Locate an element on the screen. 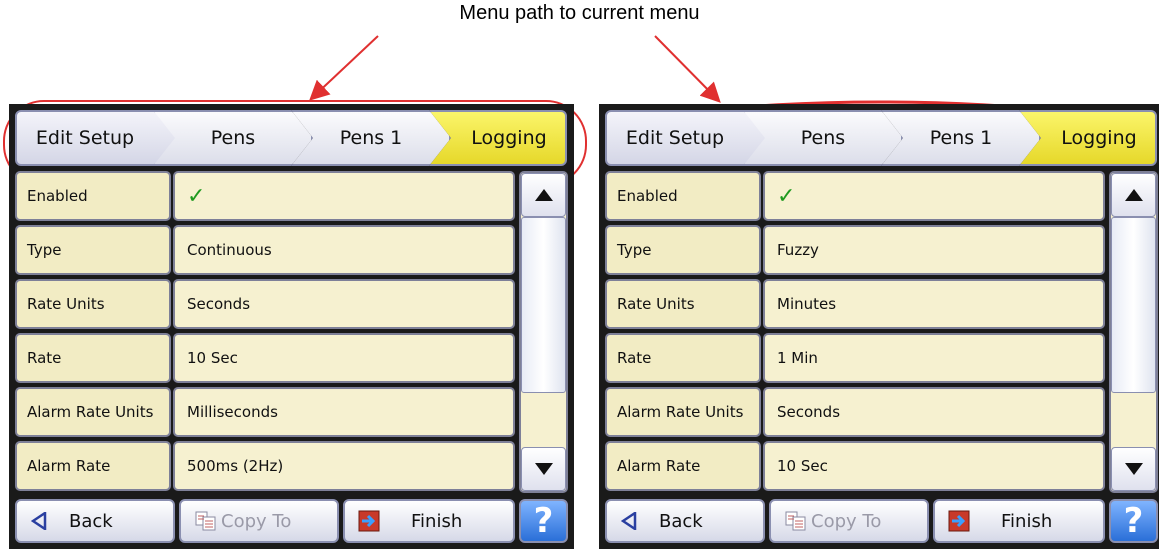 The width and height of the screenshot is (1159, 549). setting-value: Minutes is located at coordinates (934, 304).